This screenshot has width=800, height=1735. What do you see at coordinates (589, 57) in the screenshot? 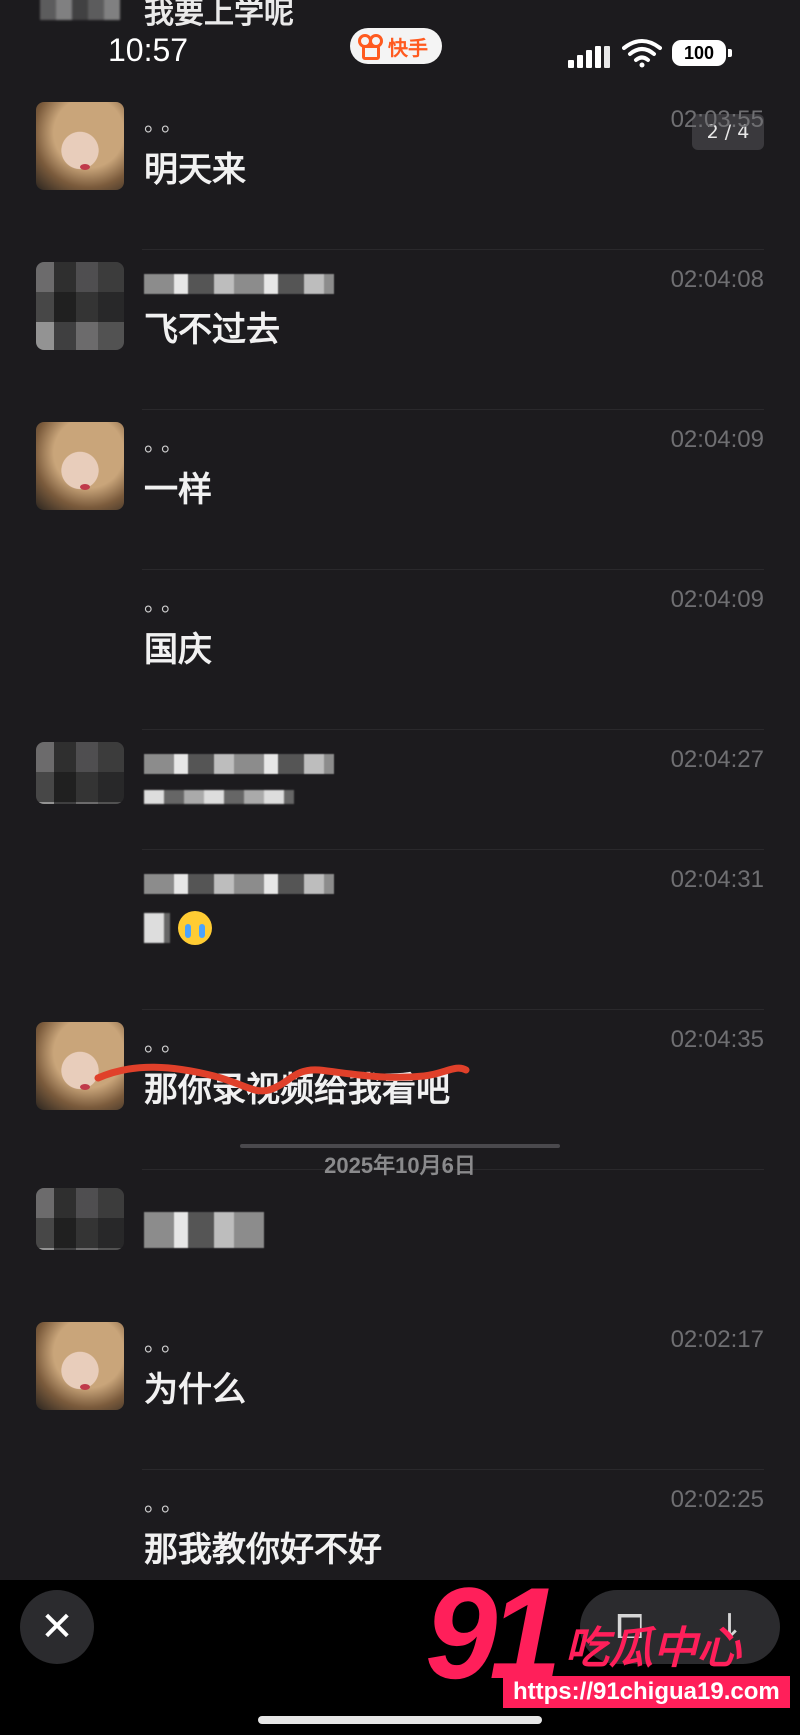
I see `signal-icon` at bounding box center [589, 57].